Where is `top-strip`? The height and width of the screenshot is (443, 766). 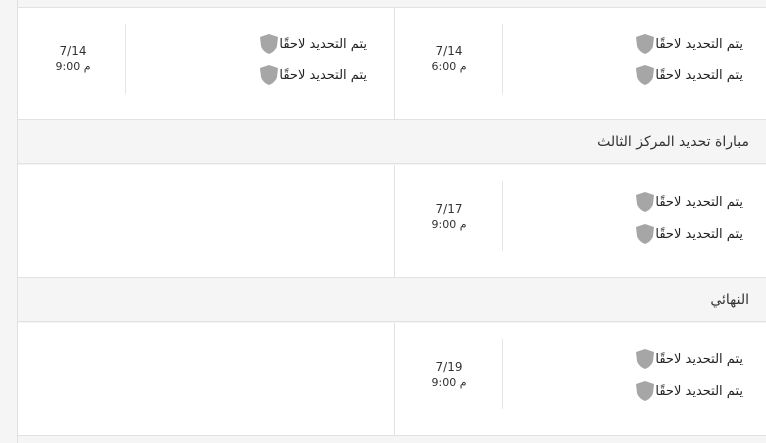 top-strip is located at coordinates (392, 4).